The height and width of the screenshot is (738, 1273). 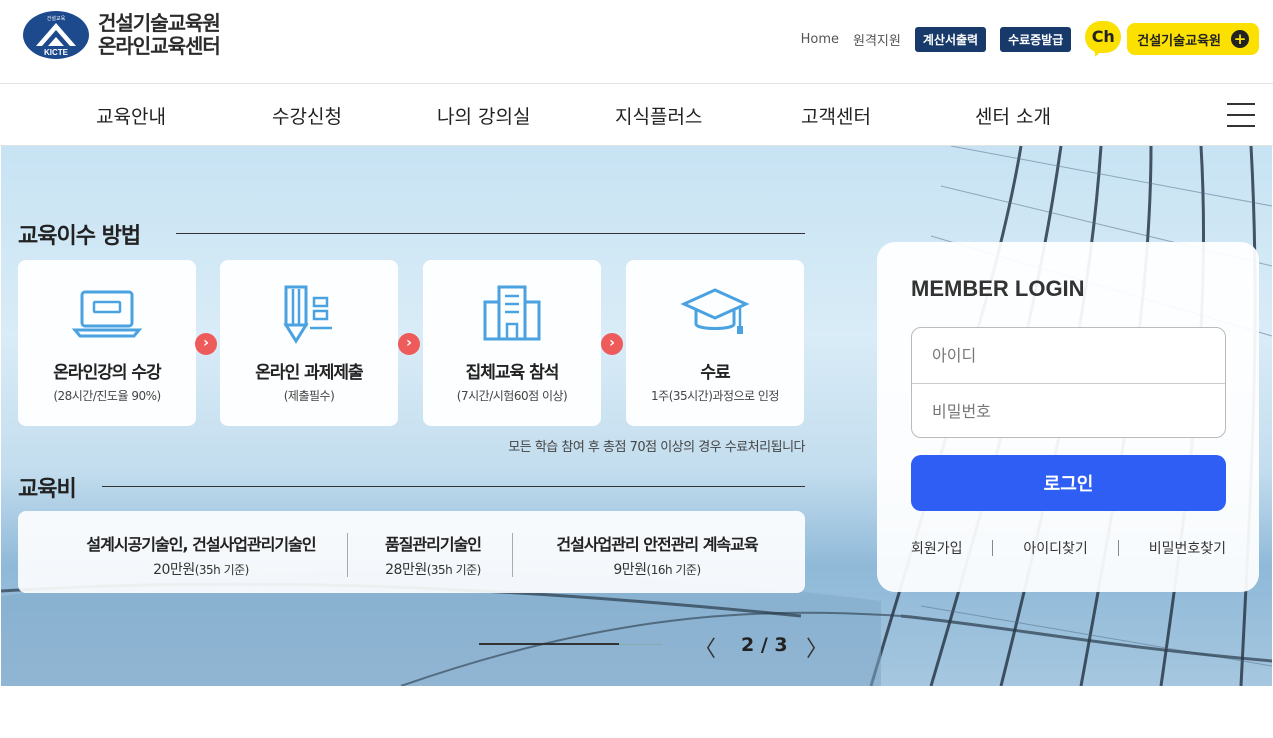 I want to click on plus-circle-icon: +, so click(x=1240, y=39).